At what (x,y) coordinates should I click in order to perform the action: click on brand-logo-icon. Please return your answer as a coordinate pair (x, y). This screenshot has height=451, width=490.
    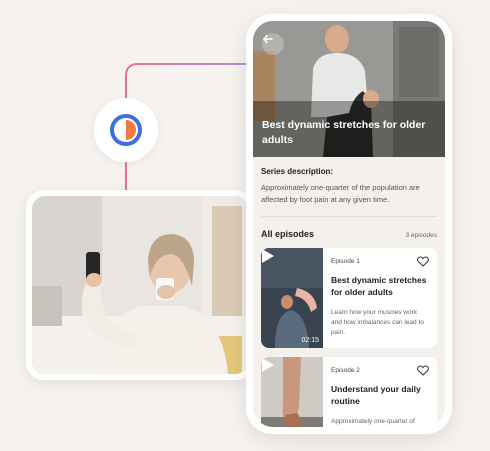
    Looking at the image, I should click on (126, 130).